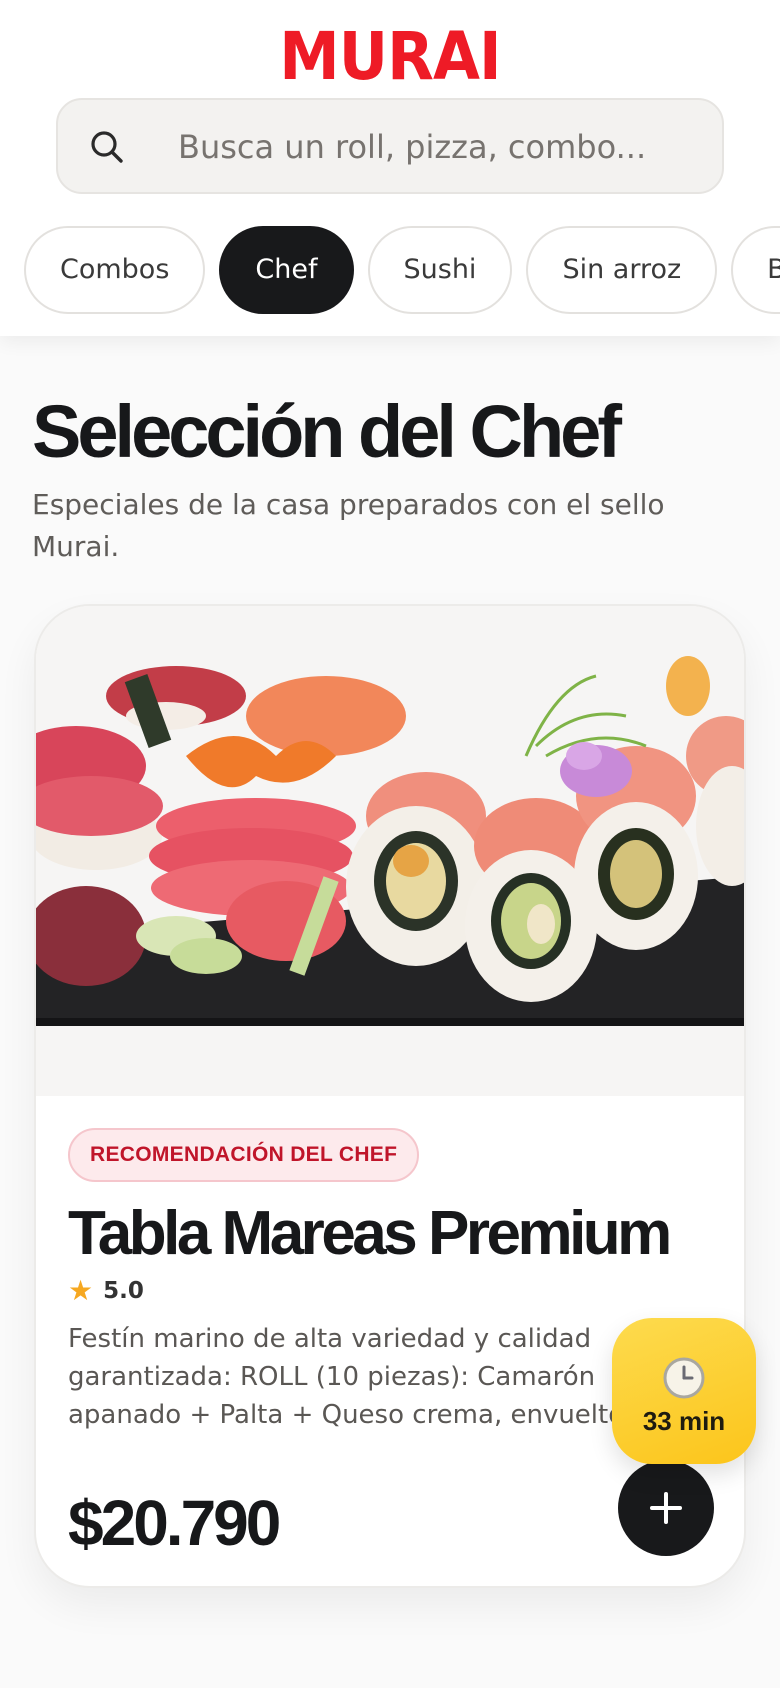 This screenshot has width=780, height=1688. I want to click on search-input, so click(438, 147).